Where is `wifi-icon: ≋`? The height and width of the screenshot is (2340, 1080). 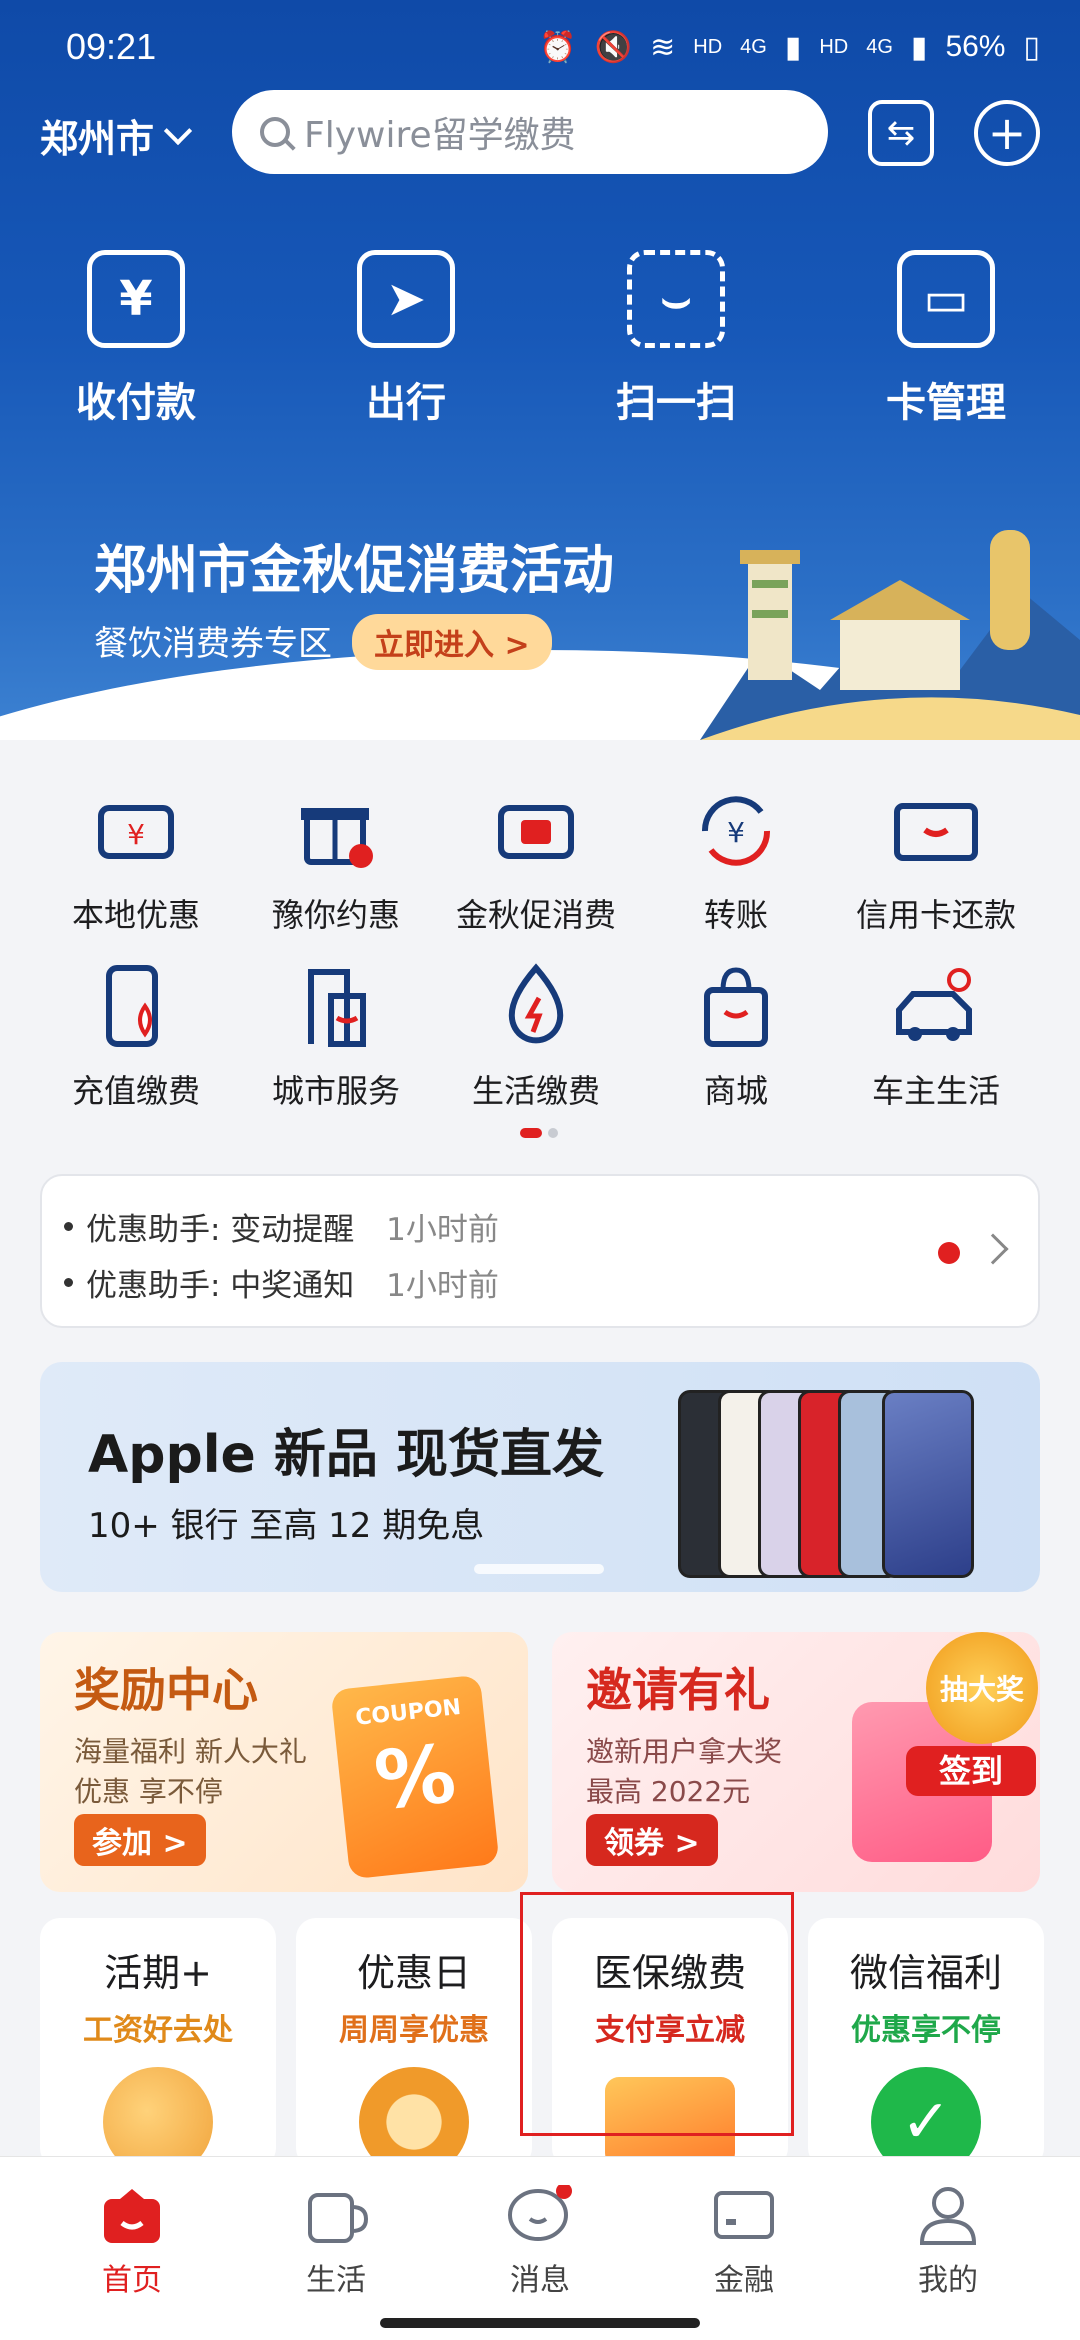
wifi-icon: ≋ is located at coordinates (663, 47).